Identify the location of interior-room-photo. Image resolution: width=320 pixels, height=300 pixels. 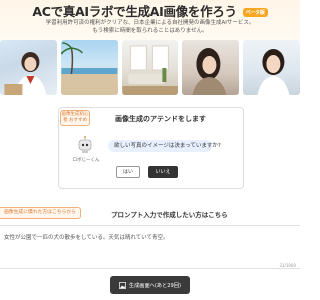
(150, 67).